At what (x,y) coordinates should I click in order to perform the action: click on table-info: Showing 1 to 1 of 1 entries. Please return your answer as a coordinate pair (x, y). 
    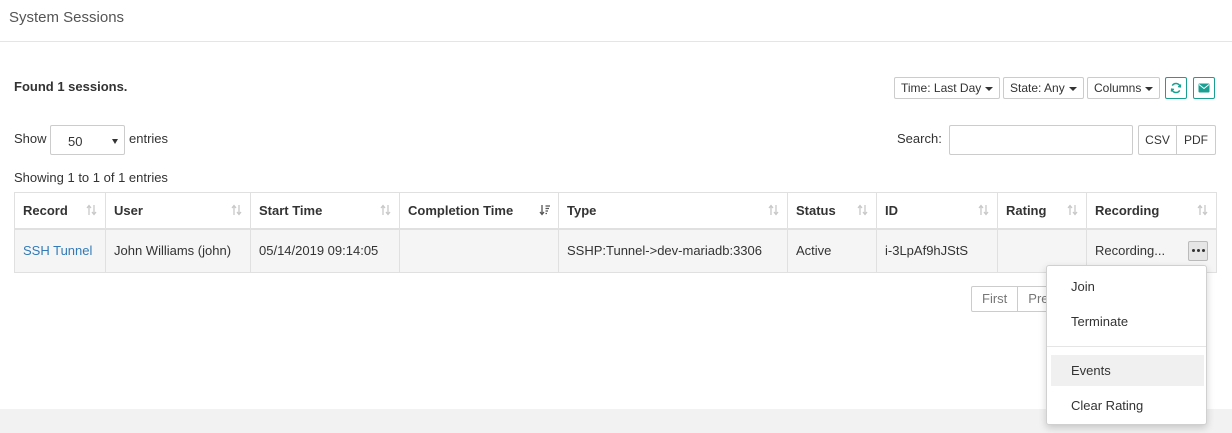
    Looking at the image, I should click on (91, 177).